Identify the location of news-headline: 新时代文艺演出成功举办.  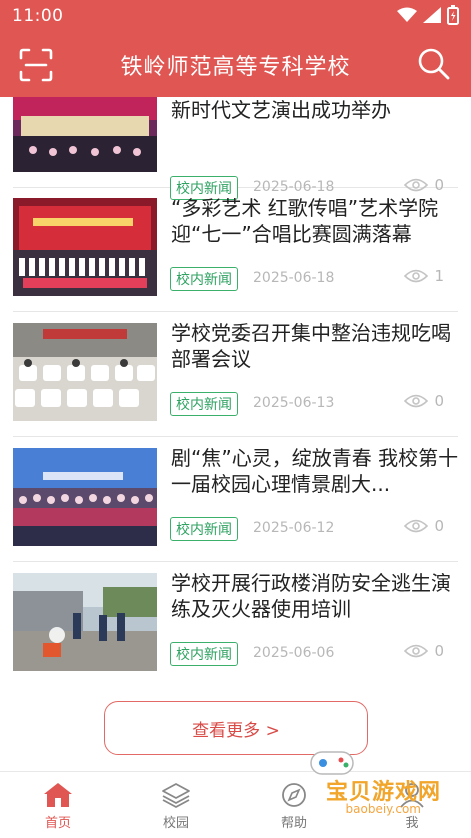
(281, 110).